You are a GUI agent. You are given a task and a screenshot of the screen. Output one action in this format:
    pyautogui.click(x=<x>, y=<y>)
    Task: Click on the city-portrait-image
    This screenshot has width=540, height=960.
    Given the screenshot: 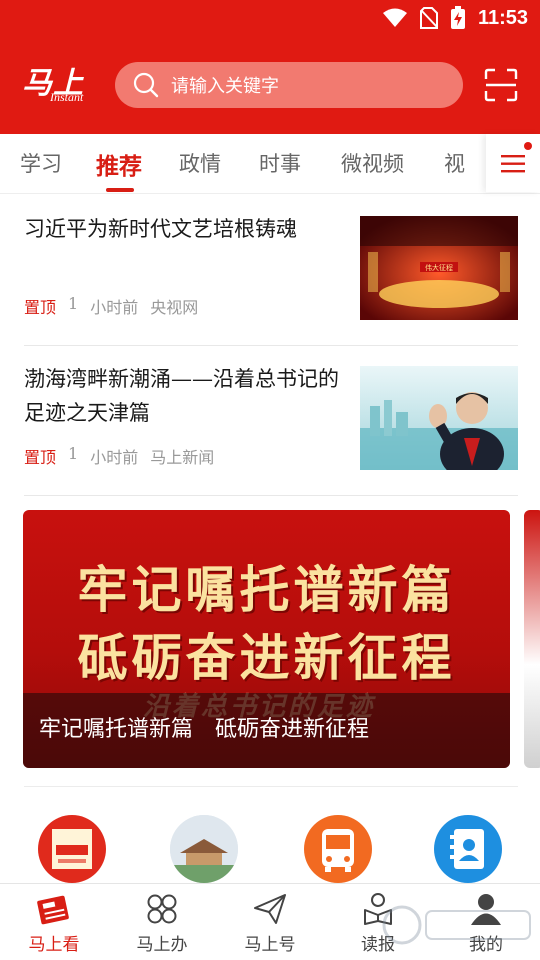 What is the action you would take?
    pyautogui.click(x=439, y=418)
    